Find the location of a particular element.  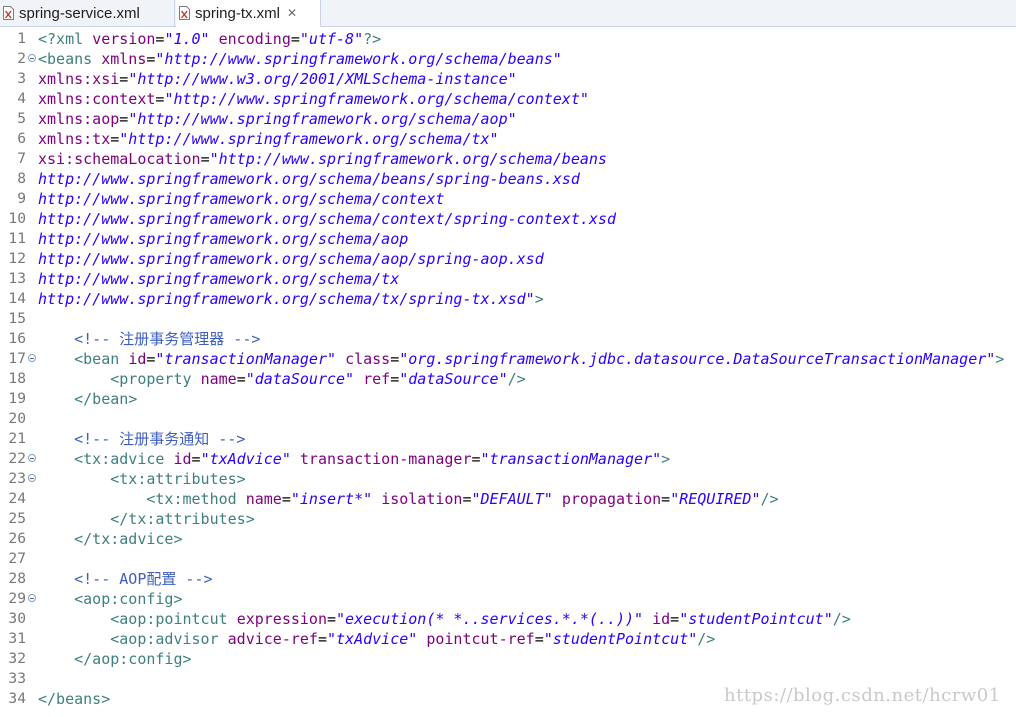

code-token-tag: <property is located at coordinates (155, 379).